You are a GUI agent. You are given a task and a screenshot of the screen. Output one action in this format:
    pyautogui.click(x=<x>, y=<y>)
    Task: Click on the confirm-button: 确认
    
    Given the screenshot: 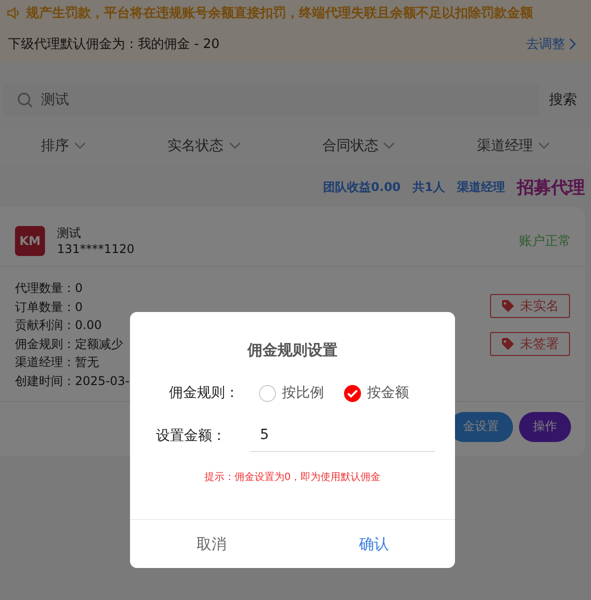 What is the action you would take?
    pyautogui.click(x=373, y=544)
    